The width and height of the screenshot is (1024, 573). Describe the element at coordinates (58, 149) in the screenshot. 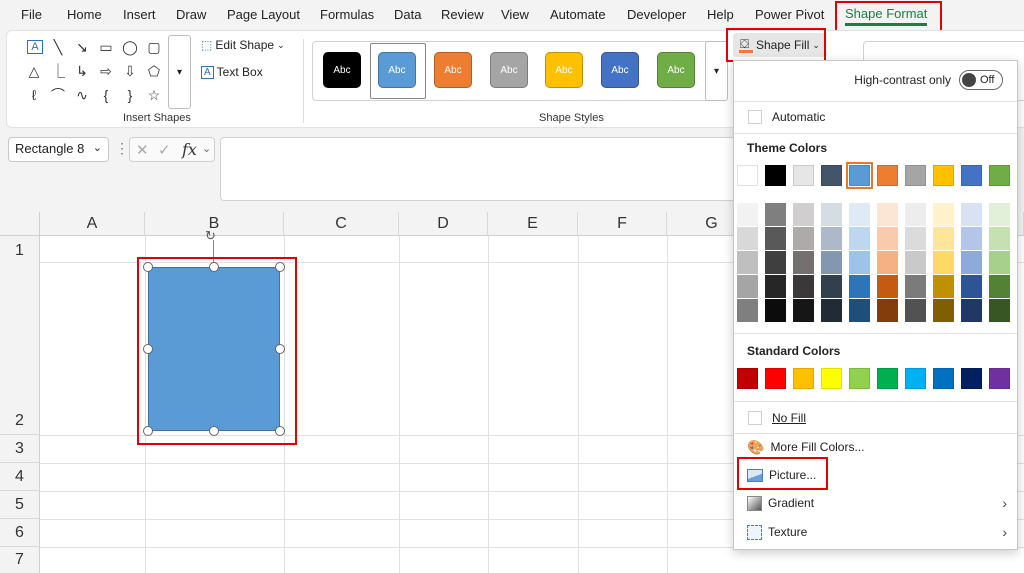

I see `name-box: Rectangle 8 ⌄` at that location.